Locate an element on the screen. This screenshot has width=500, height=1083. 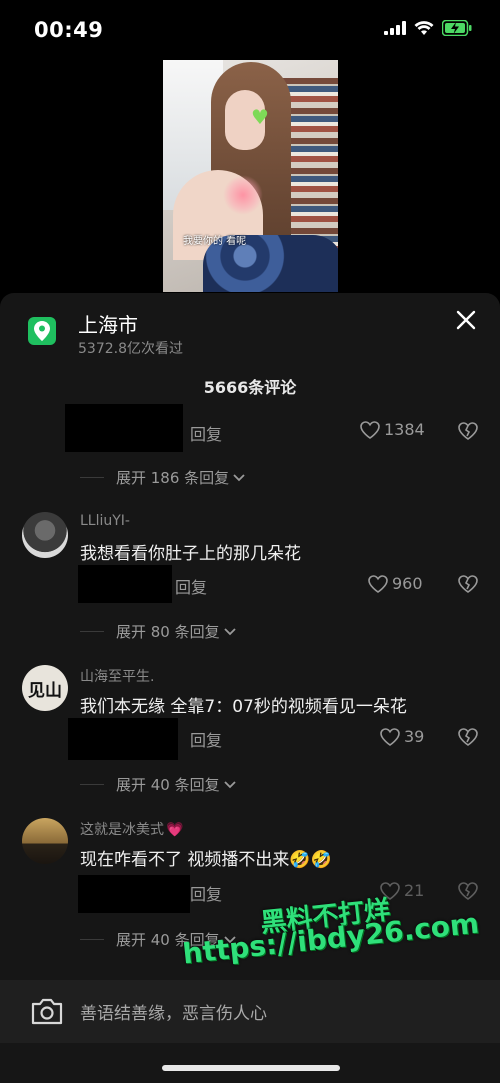
like-button: 39 is located at coordinates (402, 736).